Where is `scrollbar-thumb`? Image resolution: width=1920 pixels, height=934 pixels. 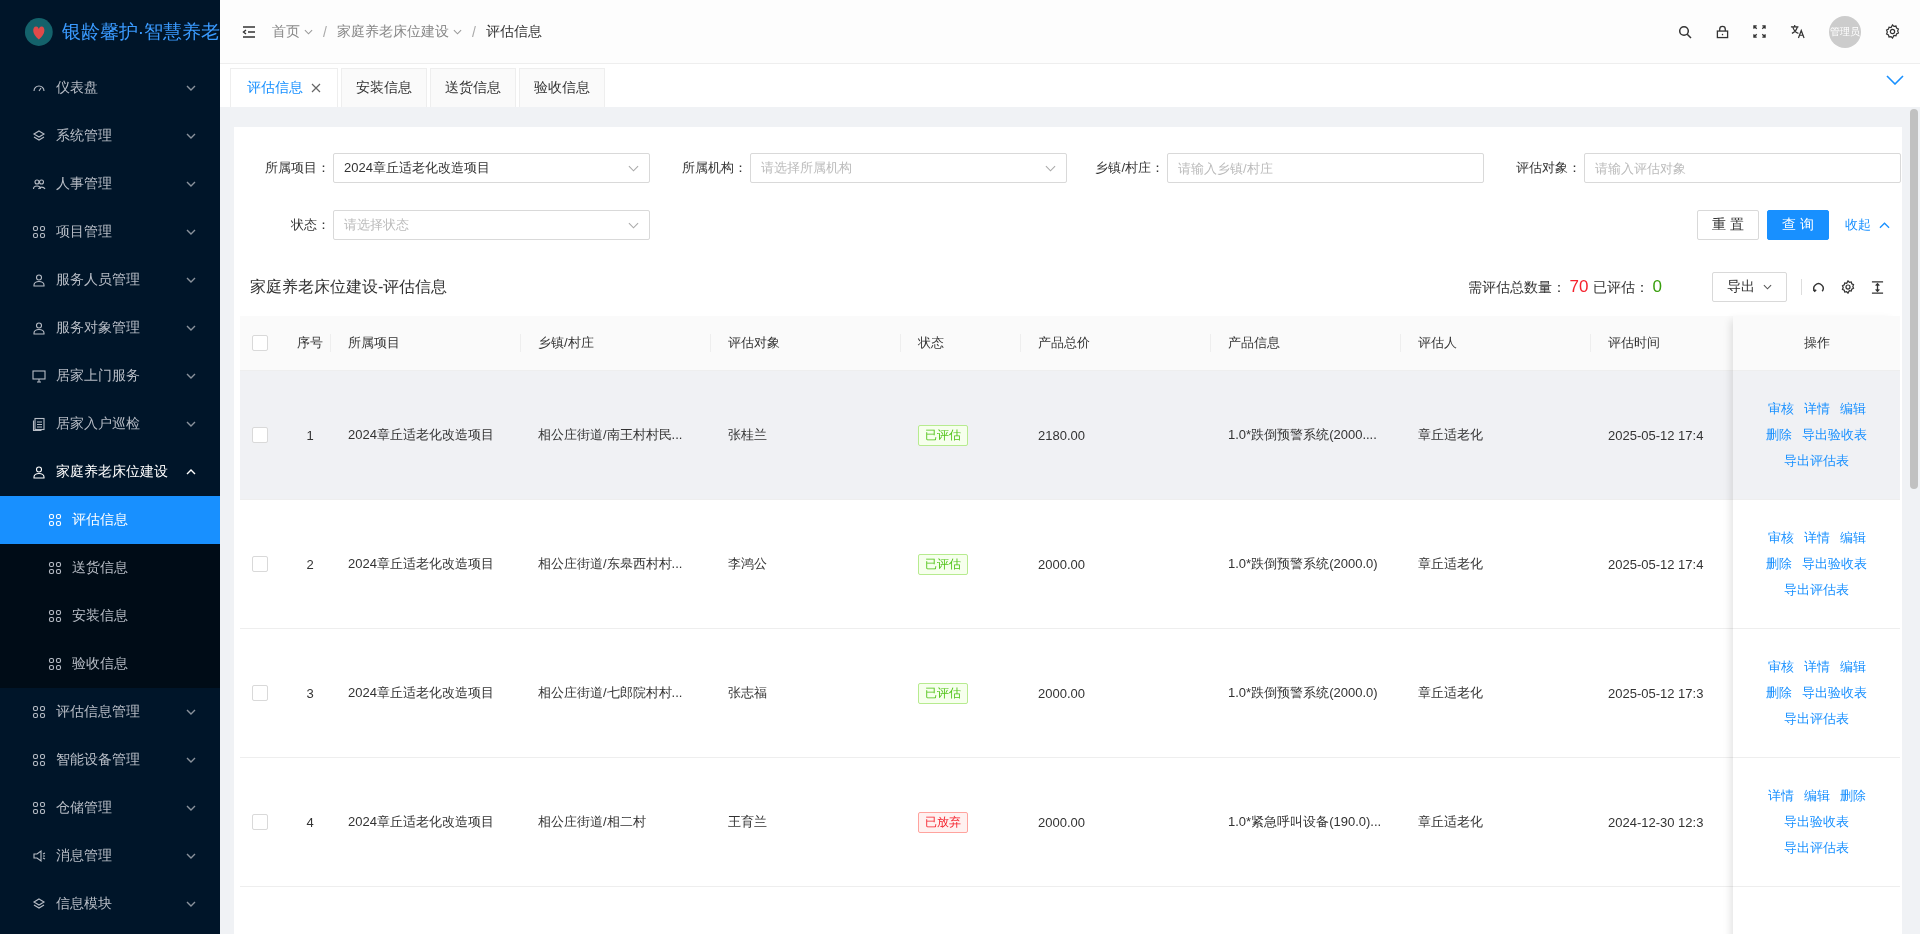
scrollbar-thumb is located at coordinates (1914, 299).